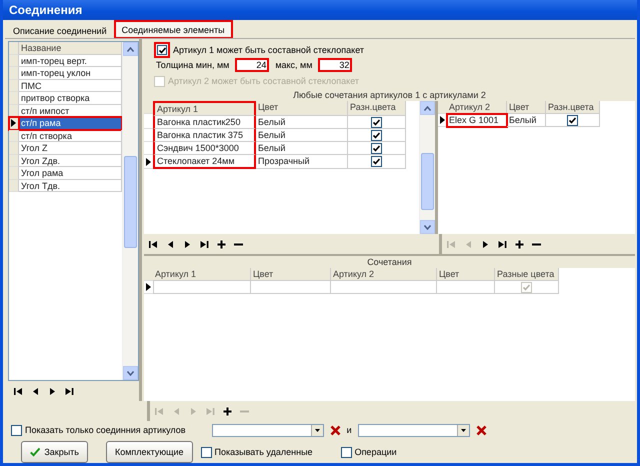  What do you see at coordinates (204, 148) in the screenshot?
I see `table-cell: Сэндвич 1500*3000` at bounding box center [204, 148].